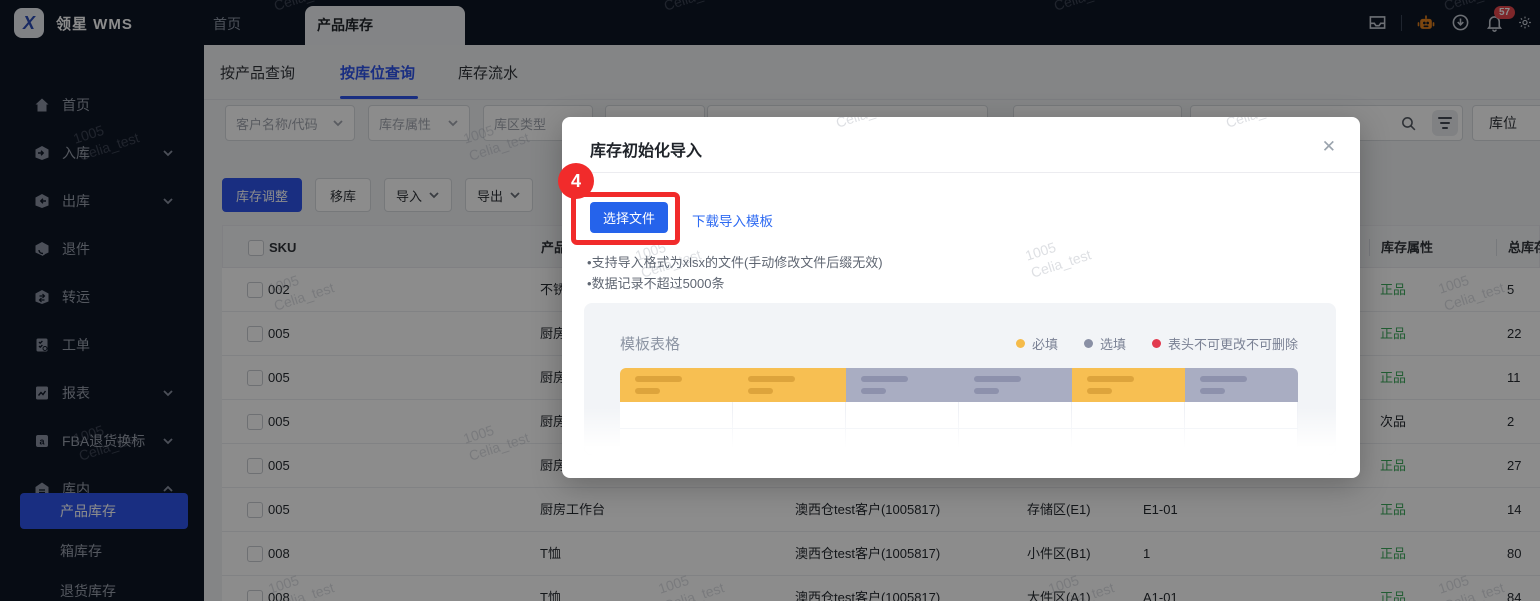 The height and width of the screenshot is (601, 1540). What do you see at coordinates (656, 283) in the screenshot?
I see `import-note-2: •数据记录不超过5000条` at bounding box center [656, 283].